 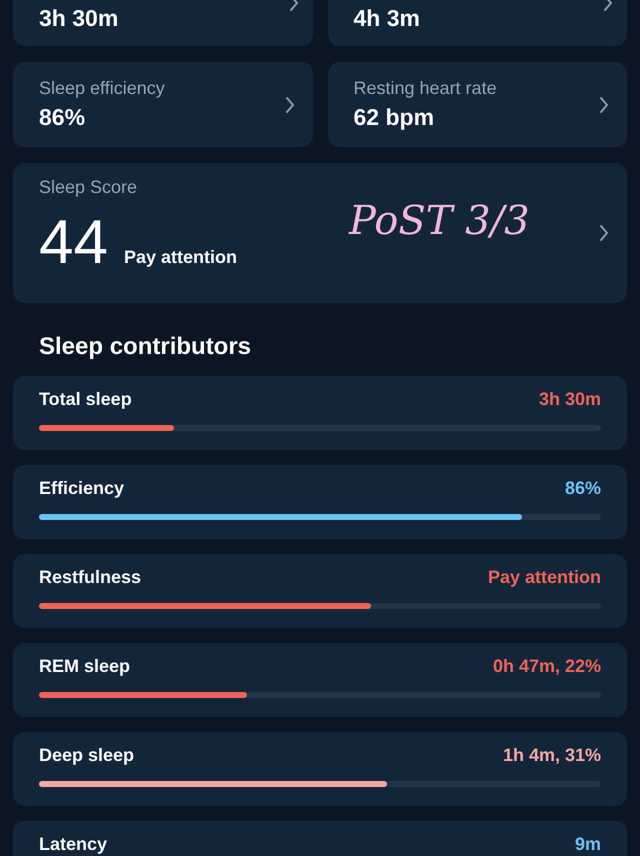 What do you see at coordinates (551, 755) in the screenshot?
I see `contributor-value: 1h 4m, 31%` at bounding box center [551, 755].